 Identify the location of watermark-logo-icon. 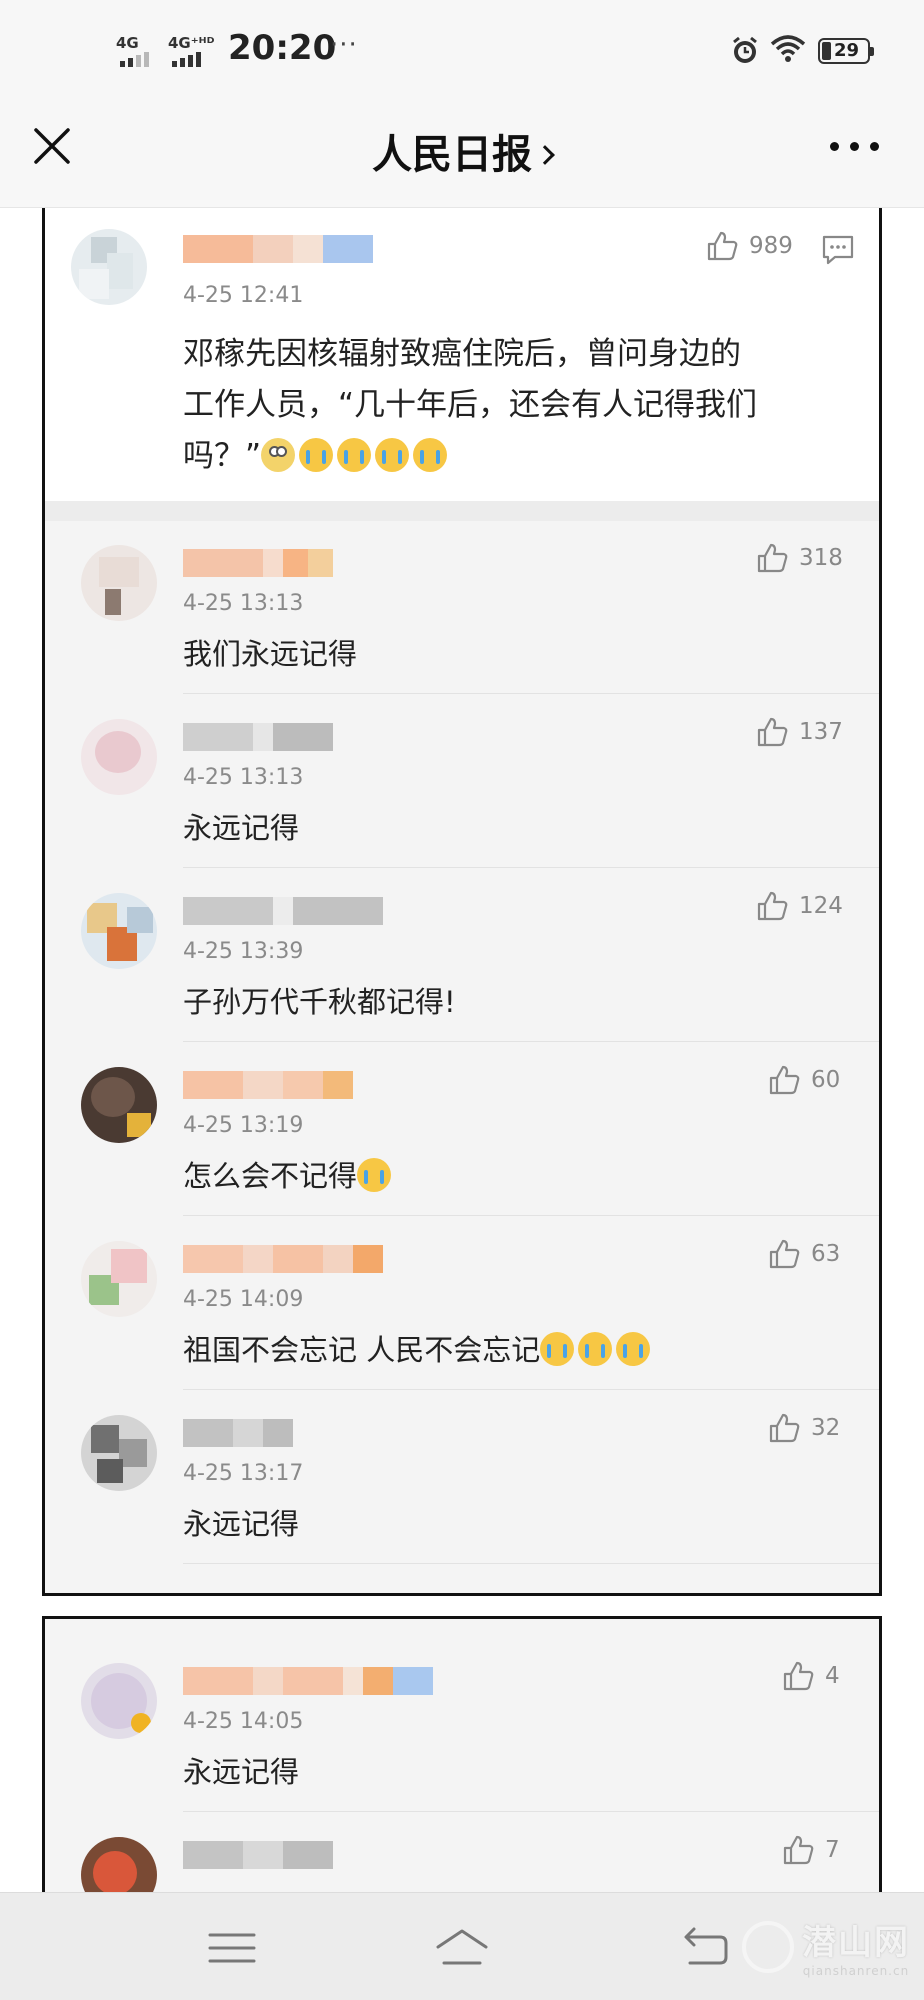
(768, 1947).